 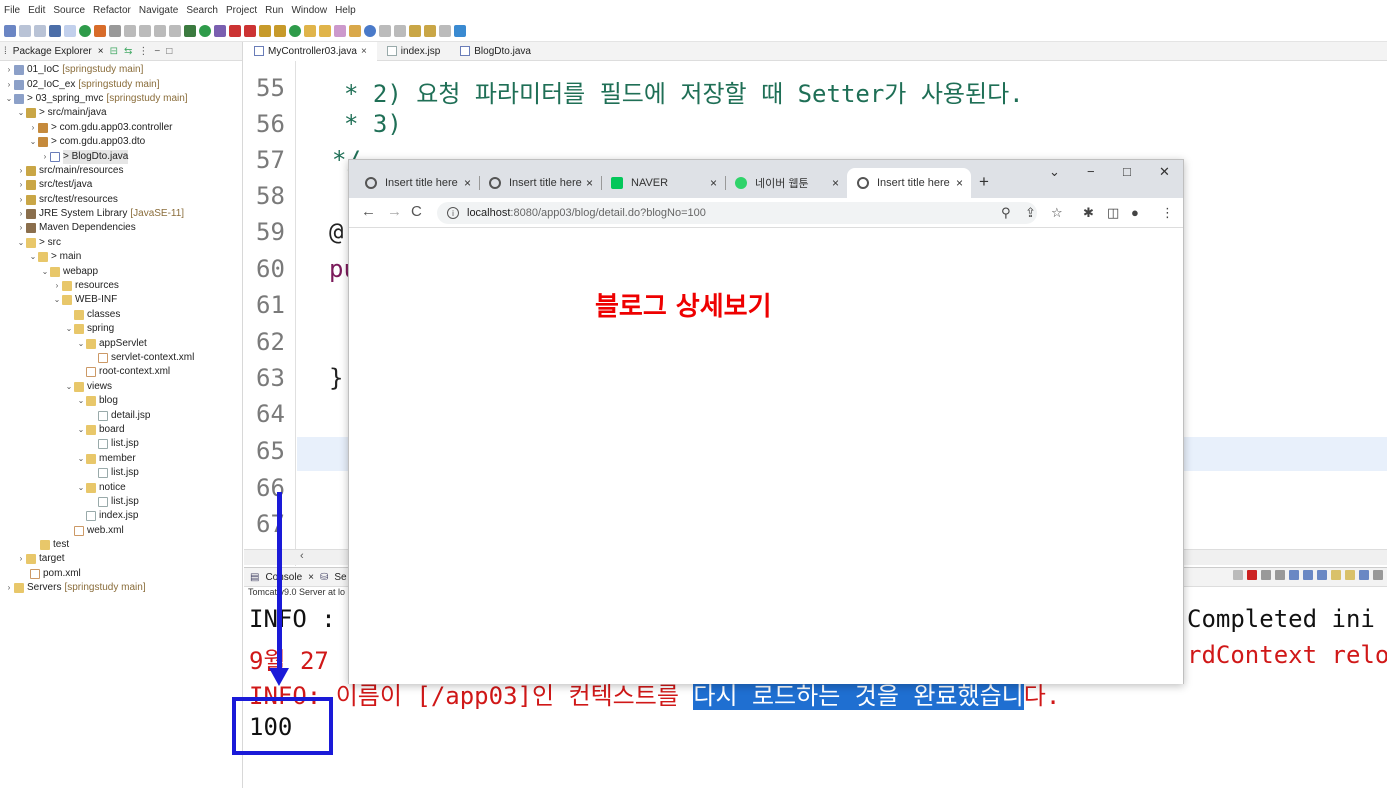 I want to click on info-icon: i, so click(x=453, y=213).